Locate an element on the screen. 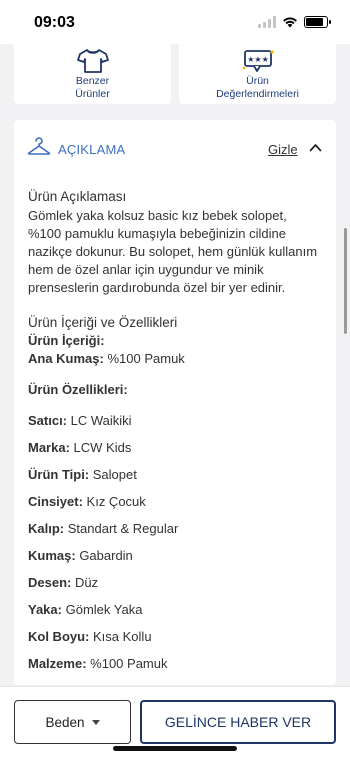 The image size is (350, 757). wifi-icon is located at coordinates (290, 22).